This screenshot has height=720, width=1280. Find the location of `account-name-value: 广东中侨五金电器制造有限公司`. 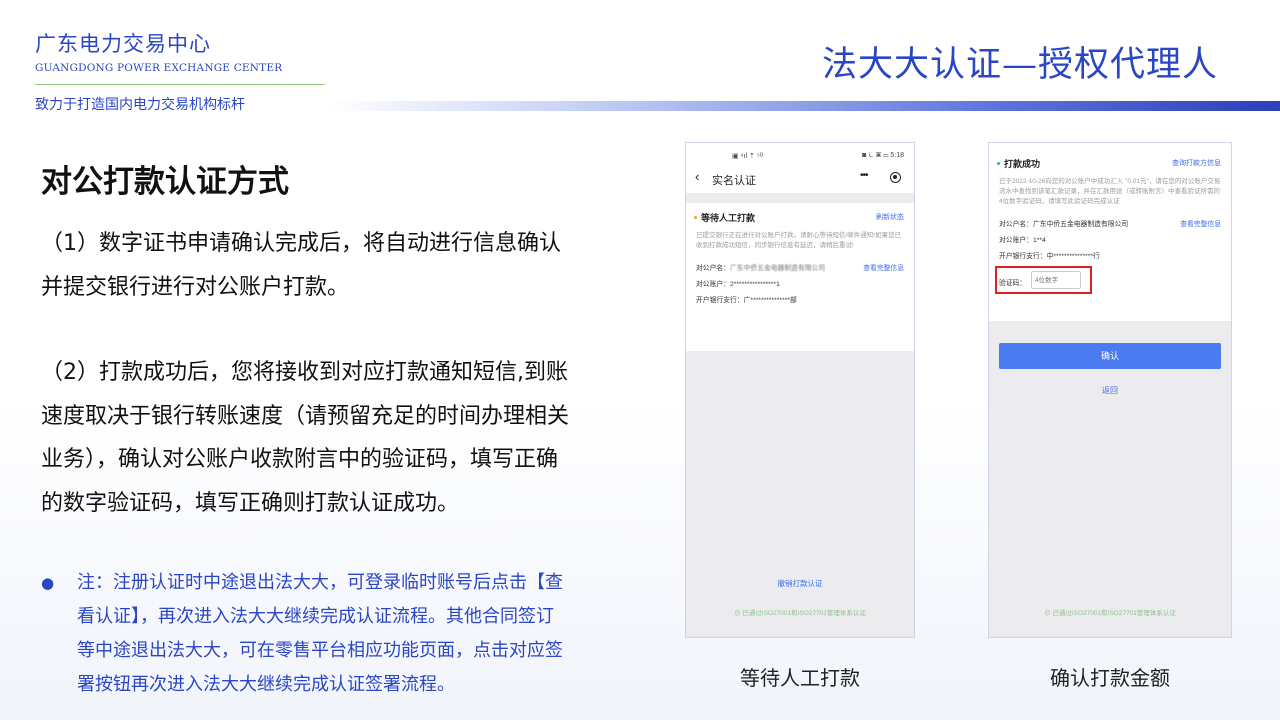

account-name-value: 广东中侨五金电器制造有限公司 is located at coordinates (777, 268).